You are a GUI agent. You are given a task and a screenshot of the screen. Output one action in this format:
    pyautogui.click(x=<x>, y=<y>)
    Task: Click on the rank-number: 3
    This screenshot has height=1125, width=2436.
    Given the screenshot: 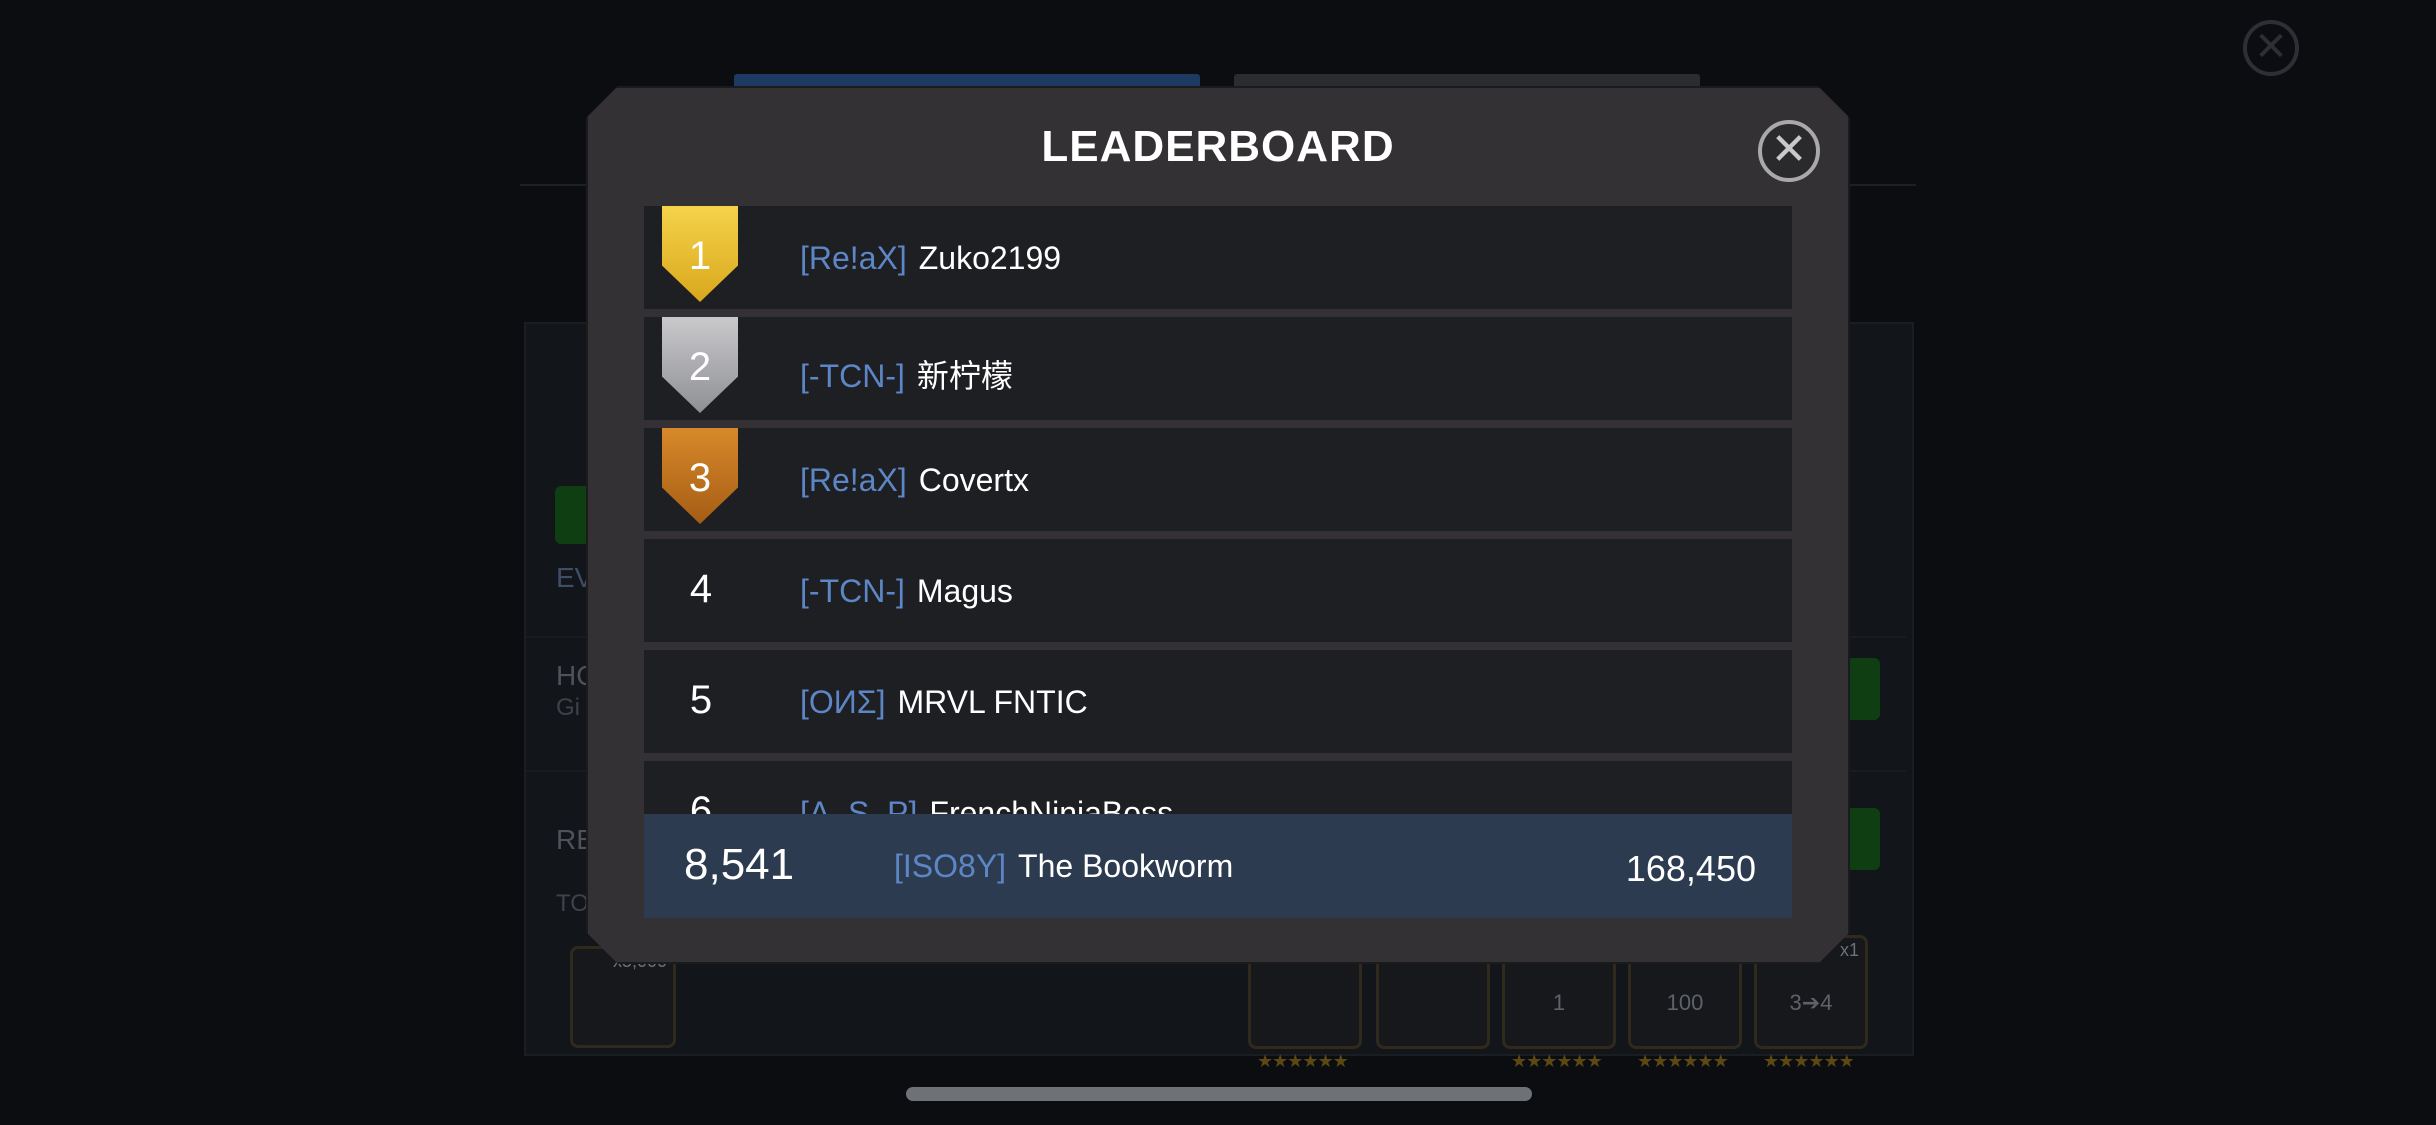 What is the action you would take?
    pyautogui.click(x=700, y=478)
    